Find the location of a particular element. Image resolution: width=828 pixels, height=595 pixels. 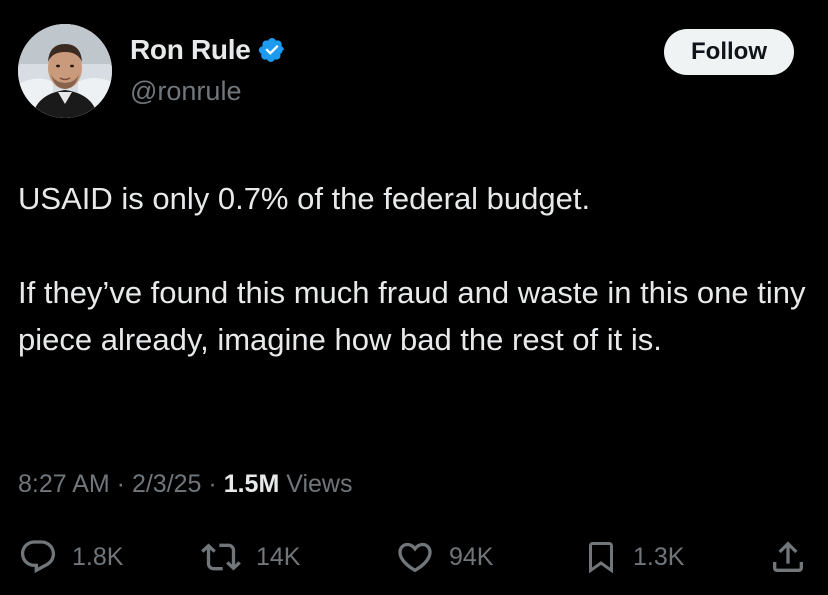

profile-photo-icon is located at coordinates (65, 71).